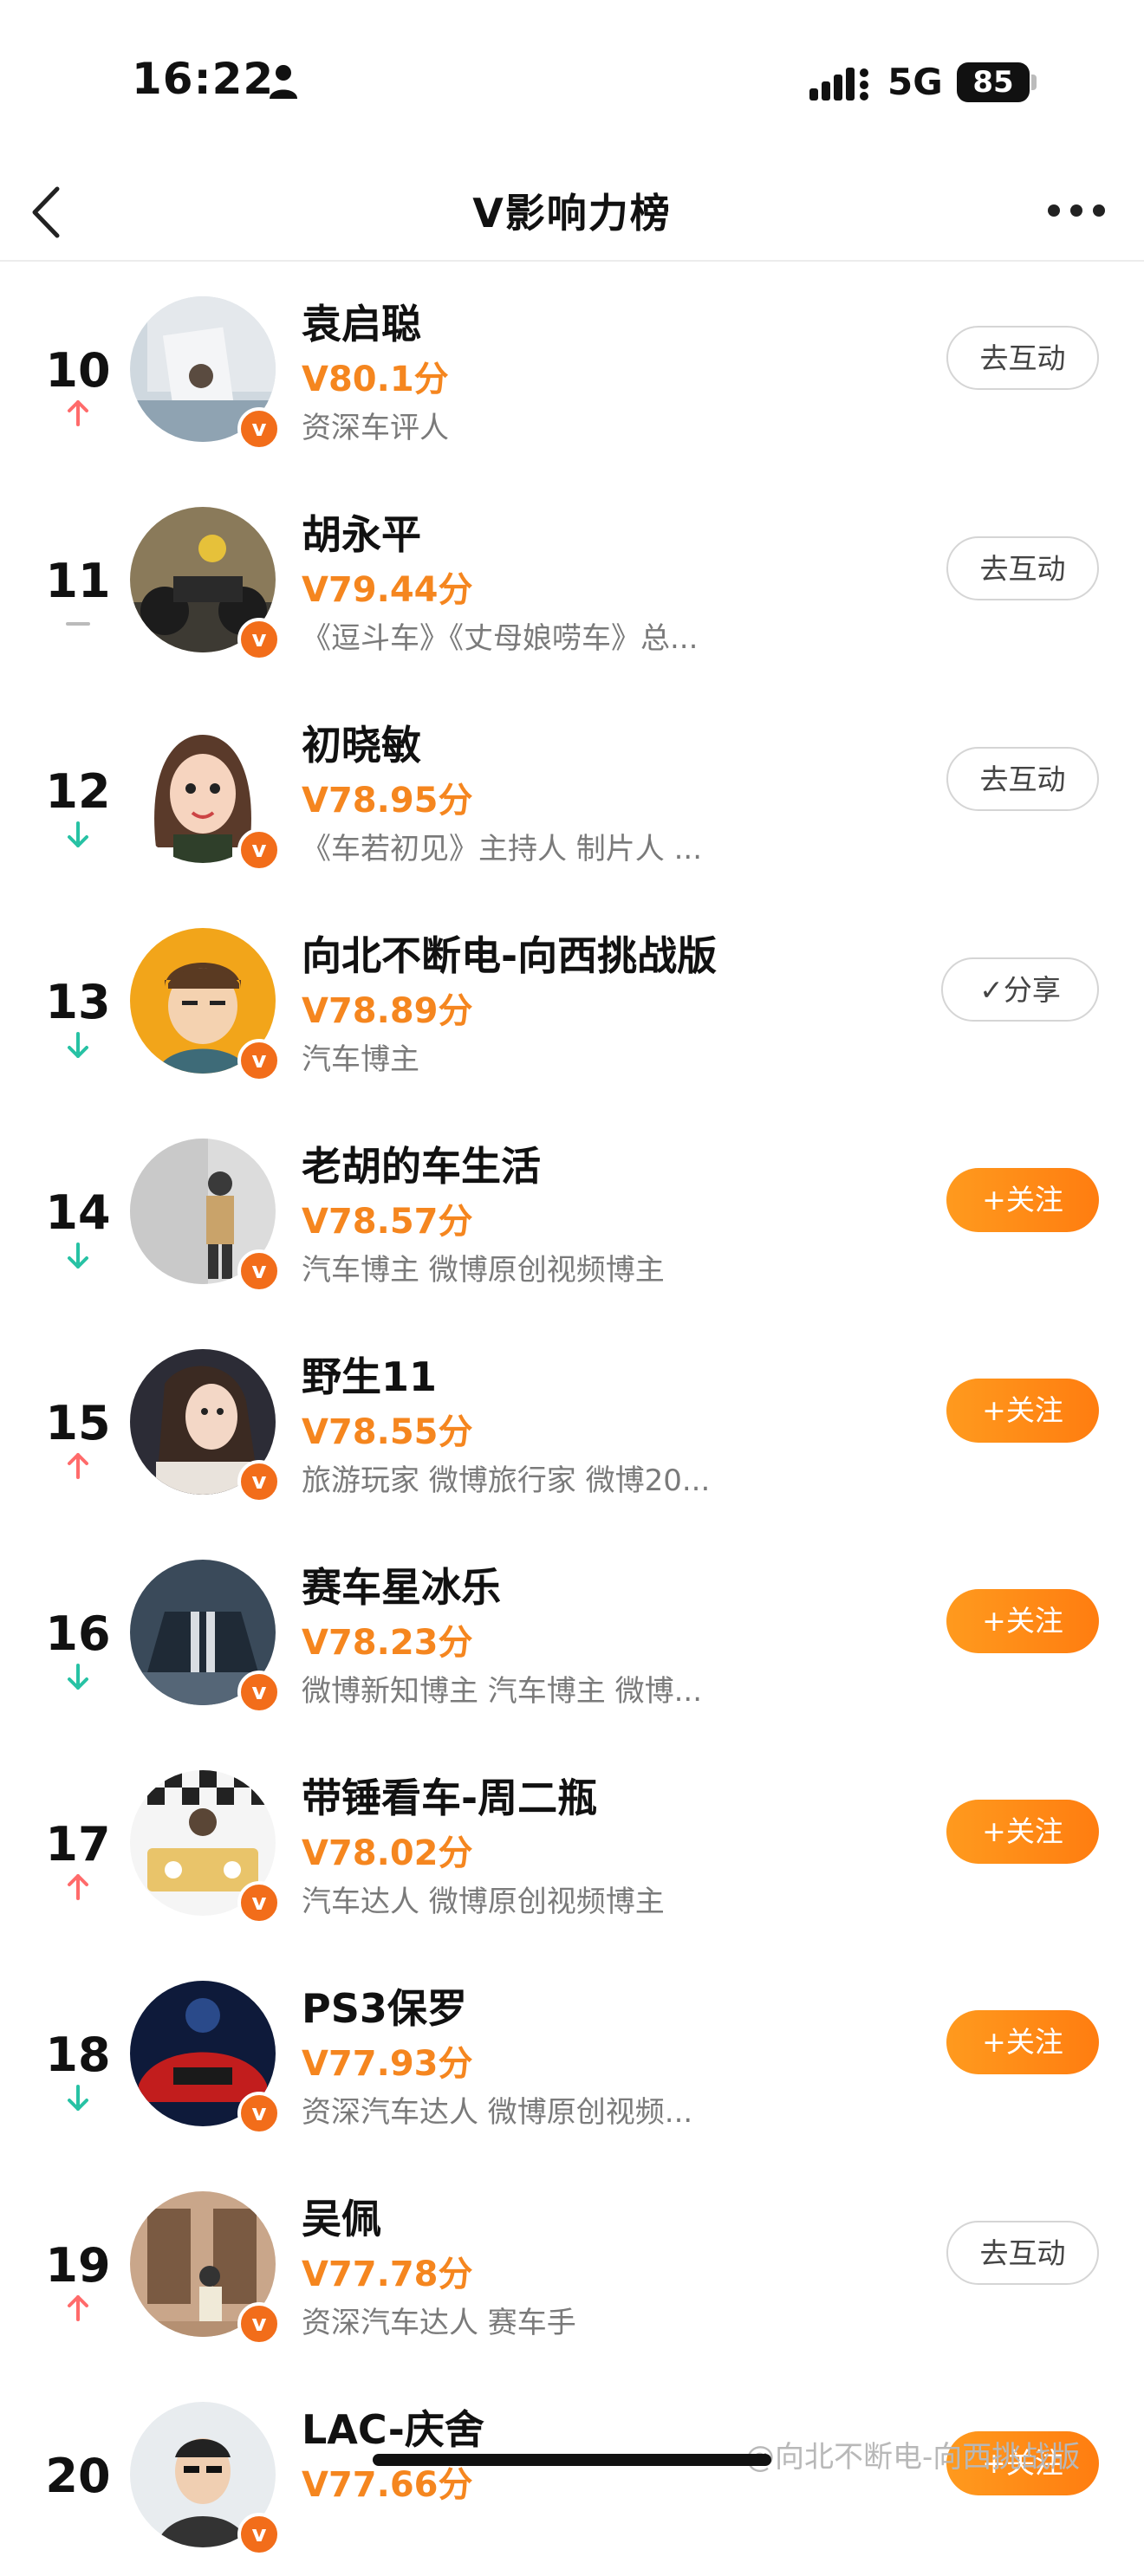  What do you see at coordinates (387, 1432) in the screenshot?
I see `influence-score: V78.55分` at bounding box center [387, 1432].